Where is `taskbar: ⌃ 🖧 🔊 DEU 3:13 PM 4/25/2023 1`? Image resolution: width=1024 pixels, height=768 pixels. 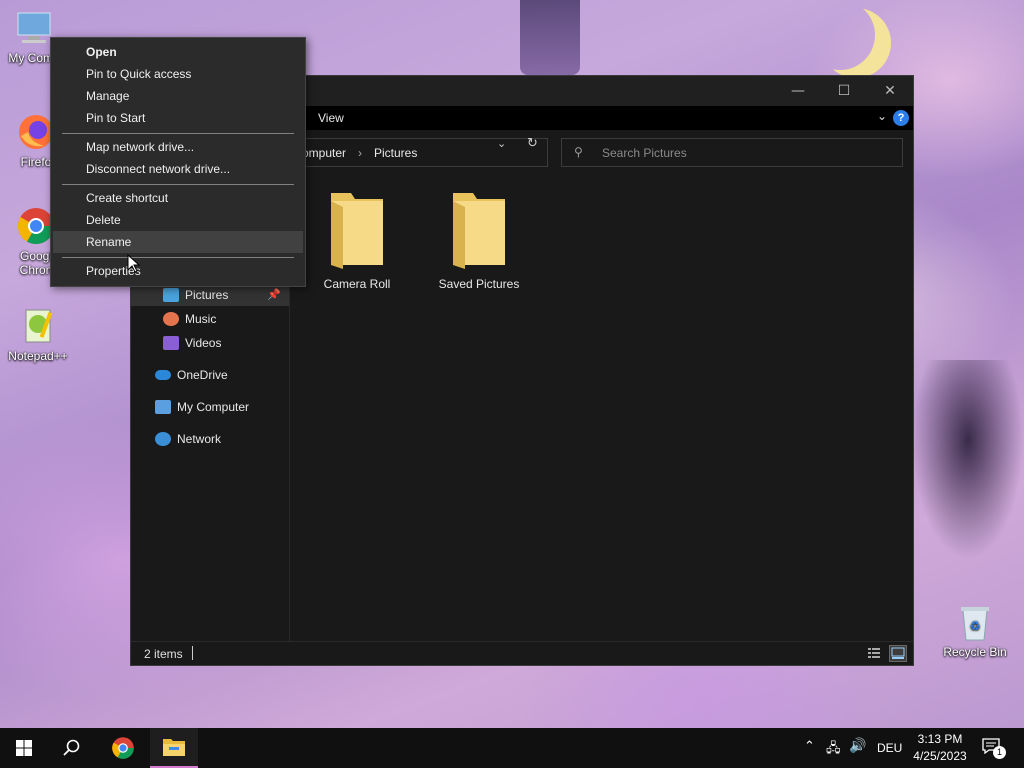
taskbar: ⌃ 🖧 🔊 DEU 3:13 PM 4/25/2023 1 is located at coordinates (512, 748).